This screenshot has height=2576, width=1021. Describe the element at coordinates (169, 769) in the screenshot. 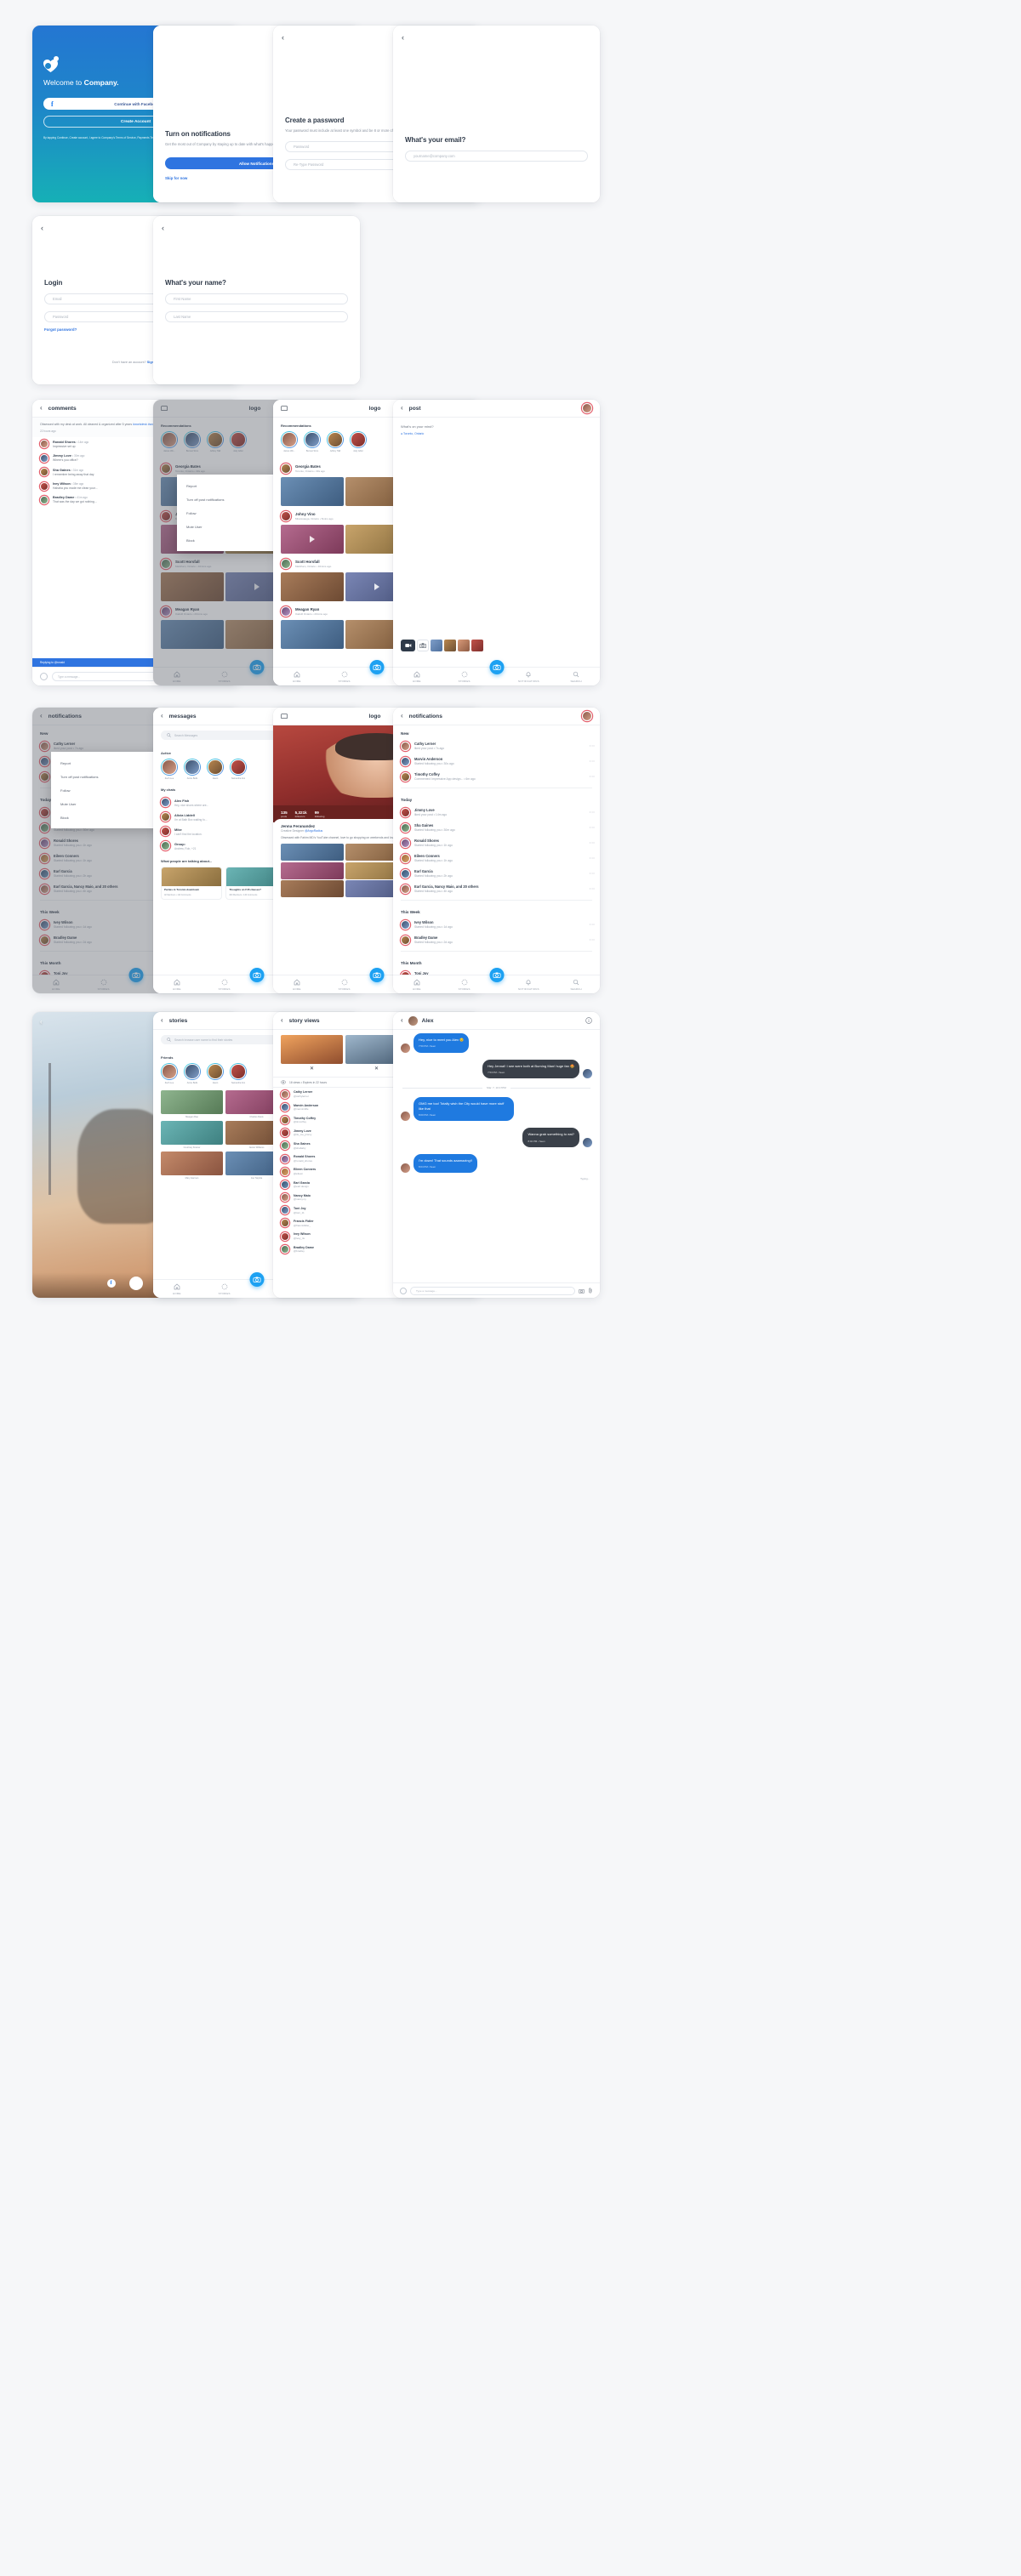

I see `active-person: Zach Lee` at that location.